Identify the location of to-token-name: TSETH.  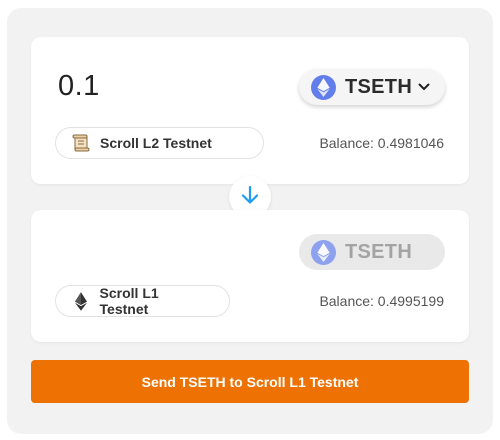
(379, 251).